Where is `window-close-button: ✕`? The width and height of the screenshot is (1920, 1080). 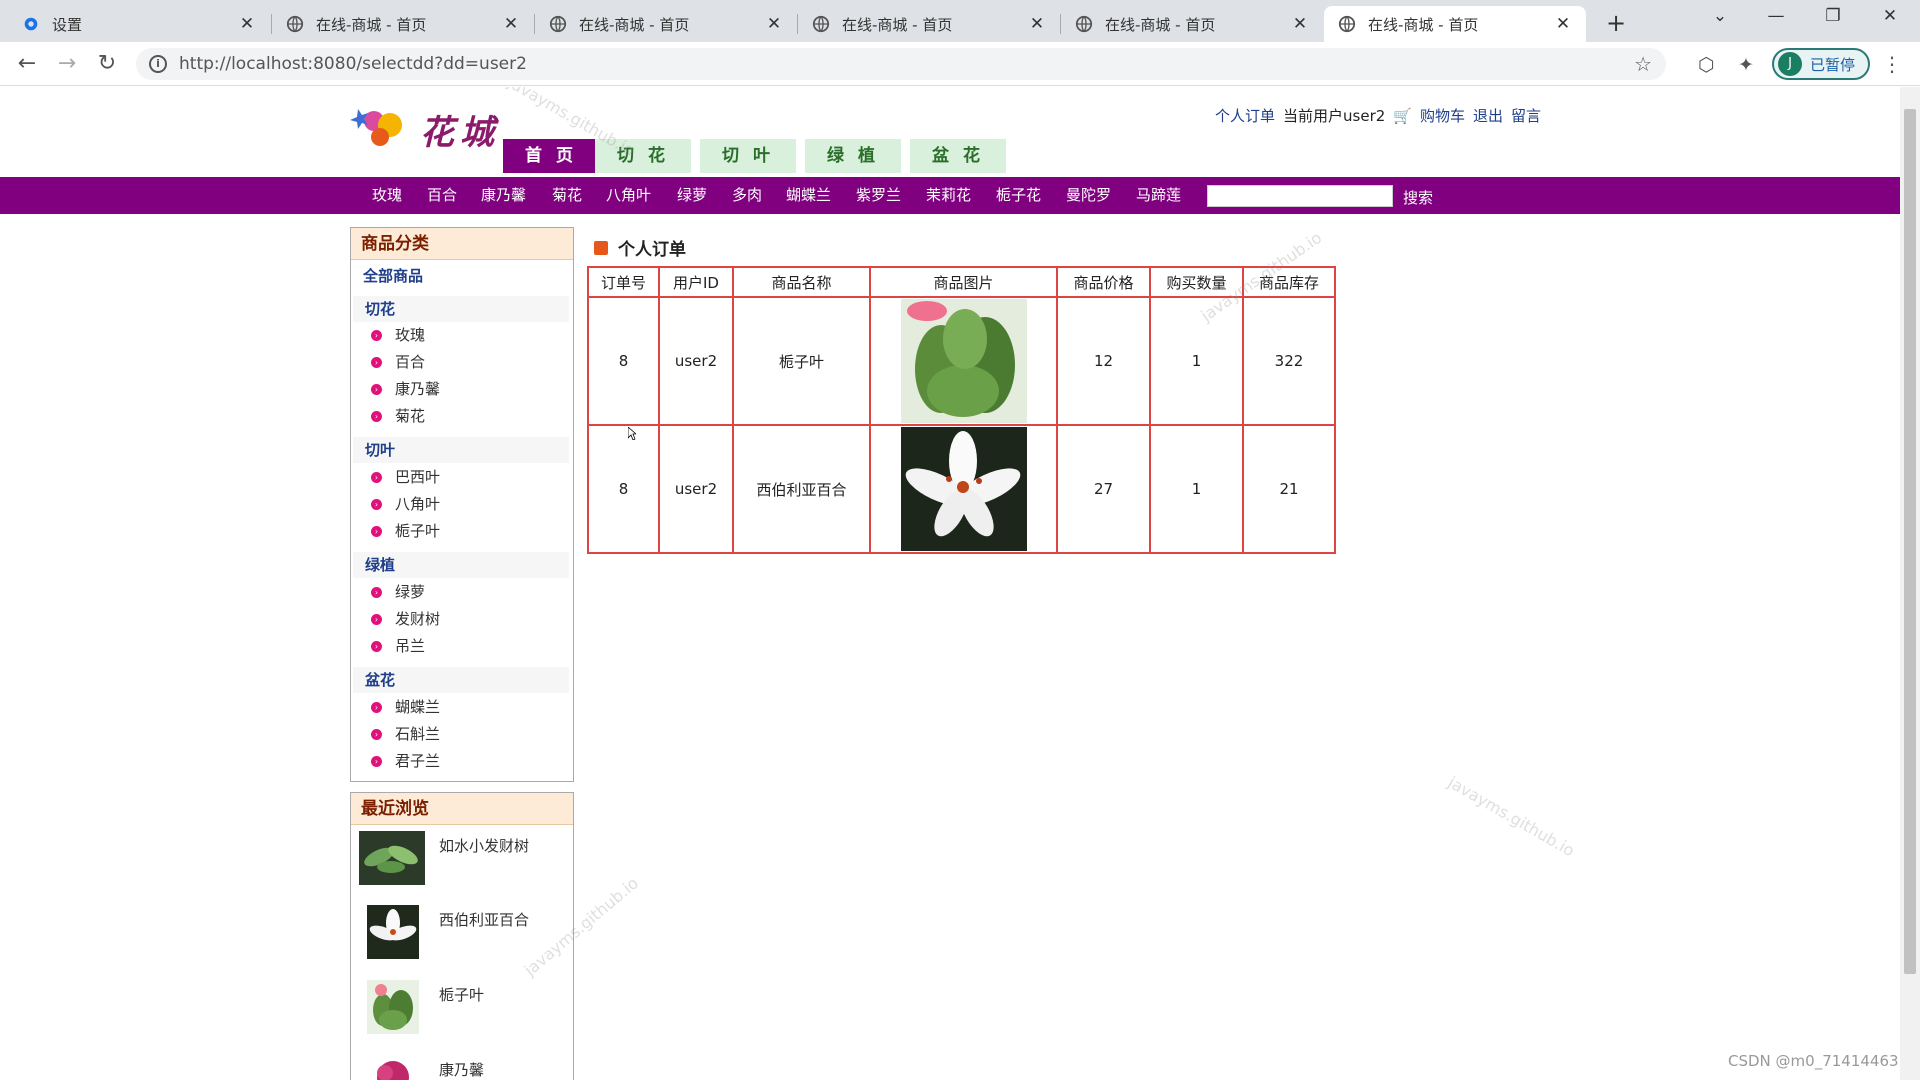 window-close-button: ✕ is located at coordinates (1890, 16).